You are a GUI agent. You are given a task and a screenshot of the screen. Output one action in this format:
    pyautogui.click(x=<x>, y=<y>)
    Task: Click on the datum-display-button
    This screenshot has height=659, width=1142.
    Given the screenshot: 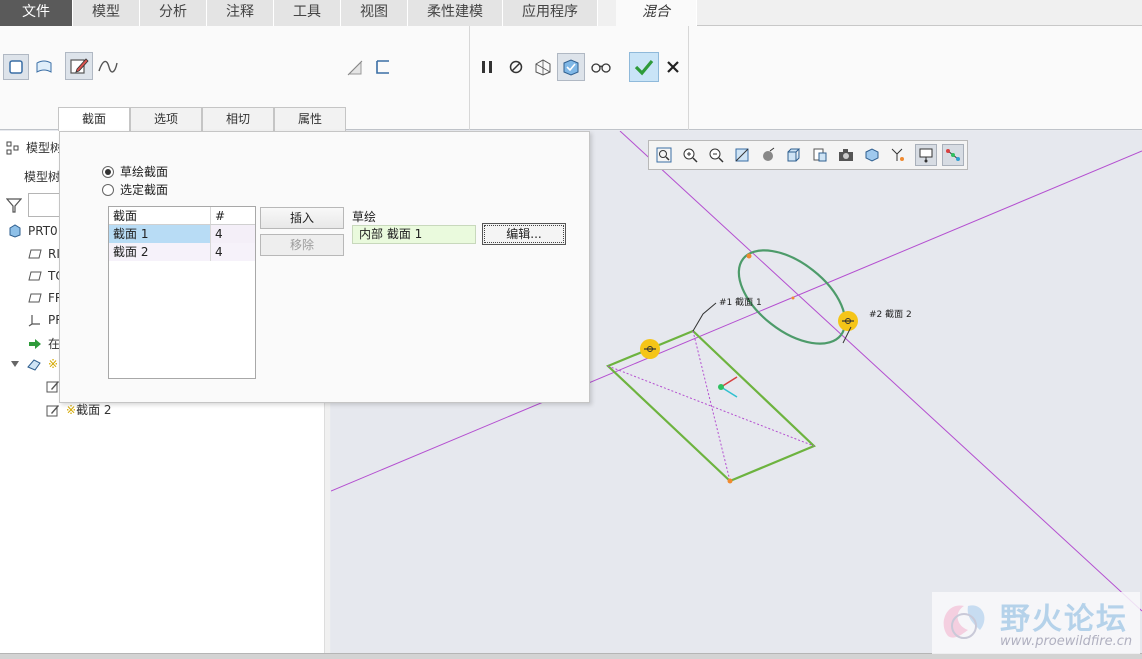 What is the action you would take?
    pyautogui.click(x=898, y=155)
    